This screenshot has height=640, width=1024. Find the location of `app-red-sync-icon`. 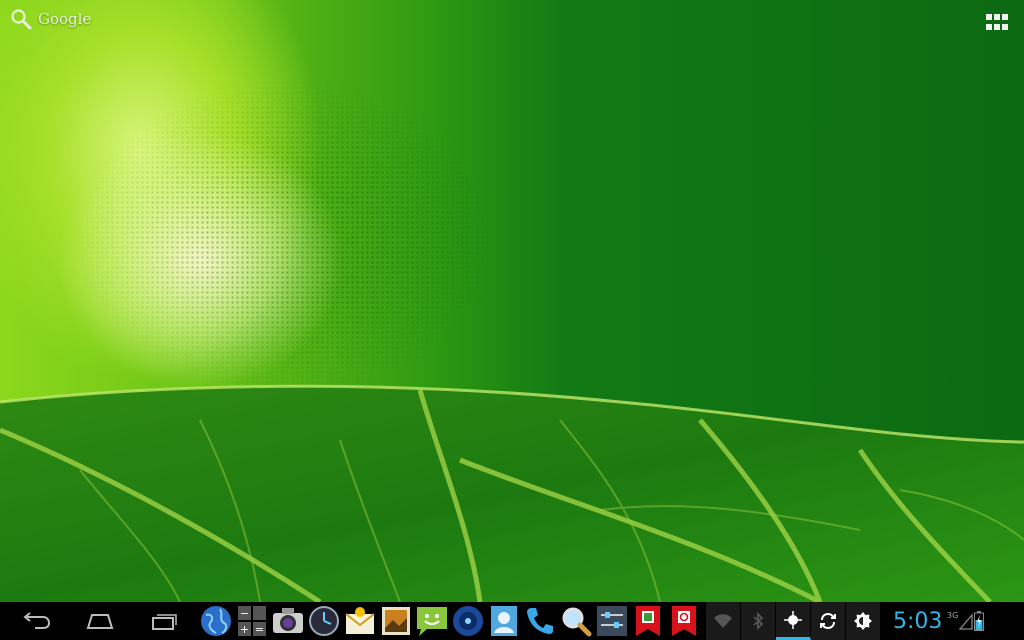

app-red-sync-icon is located at coordinates (684, 621).